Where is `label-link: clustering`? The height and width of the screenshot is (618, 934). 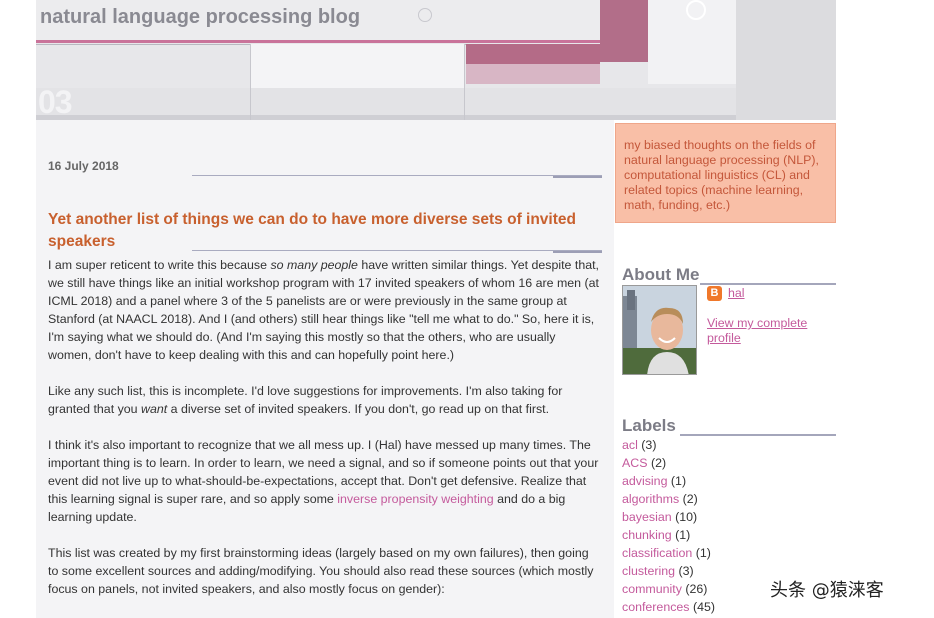 label-link: clustering is located at coordinates (648, 571).